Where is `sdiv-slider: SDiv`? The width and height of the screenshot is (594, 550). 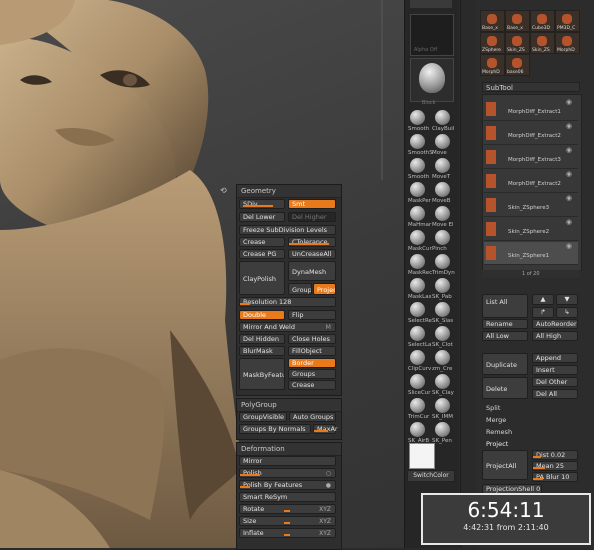 sdiv-slider: SDiv is located at coordinates (262, 204).